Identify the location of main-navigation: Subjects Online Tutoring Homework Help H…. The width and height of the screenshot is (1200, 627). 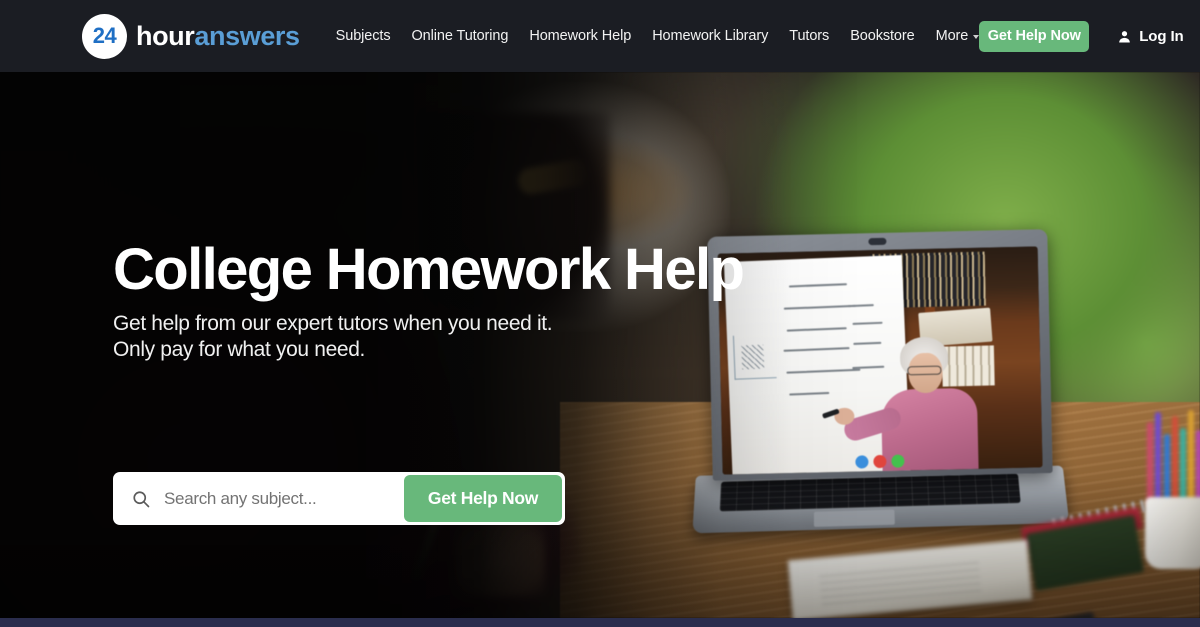
(658, 36).